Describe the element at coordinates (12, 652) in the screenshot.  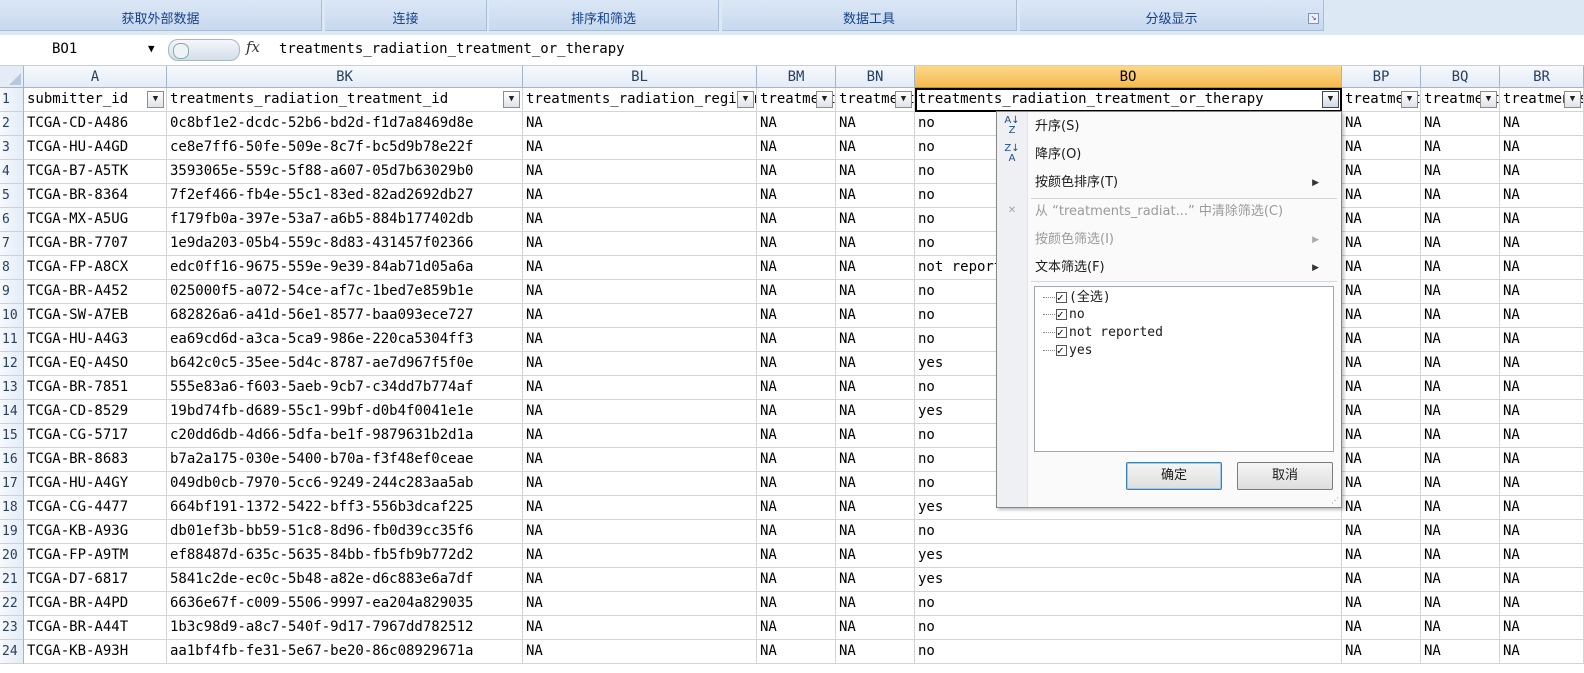
I see `row-header: 24` at that location.